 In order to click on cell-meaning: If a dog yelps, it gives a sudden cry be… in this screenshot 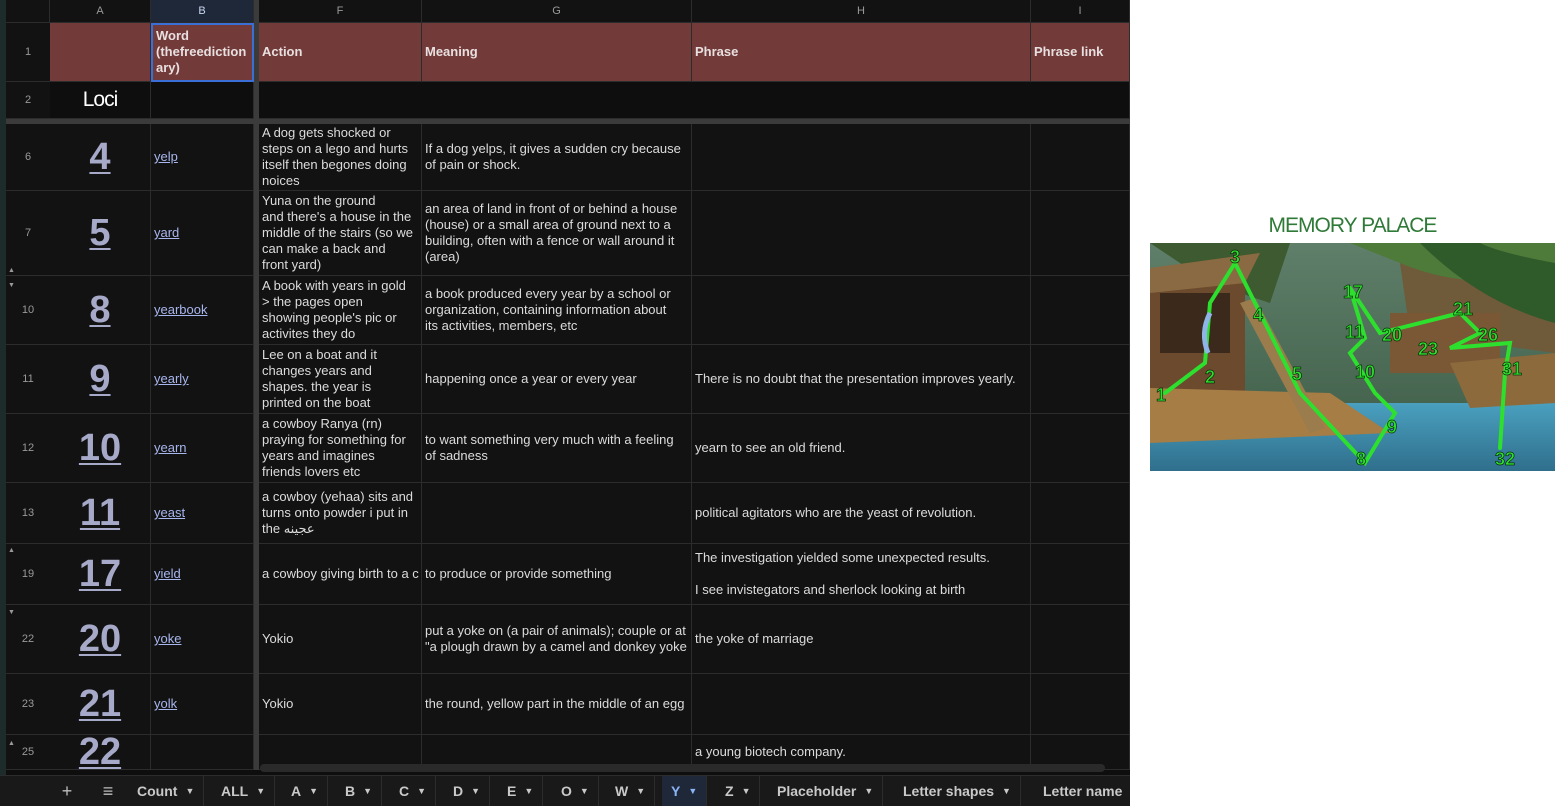, I will do `click(557, 157)`.